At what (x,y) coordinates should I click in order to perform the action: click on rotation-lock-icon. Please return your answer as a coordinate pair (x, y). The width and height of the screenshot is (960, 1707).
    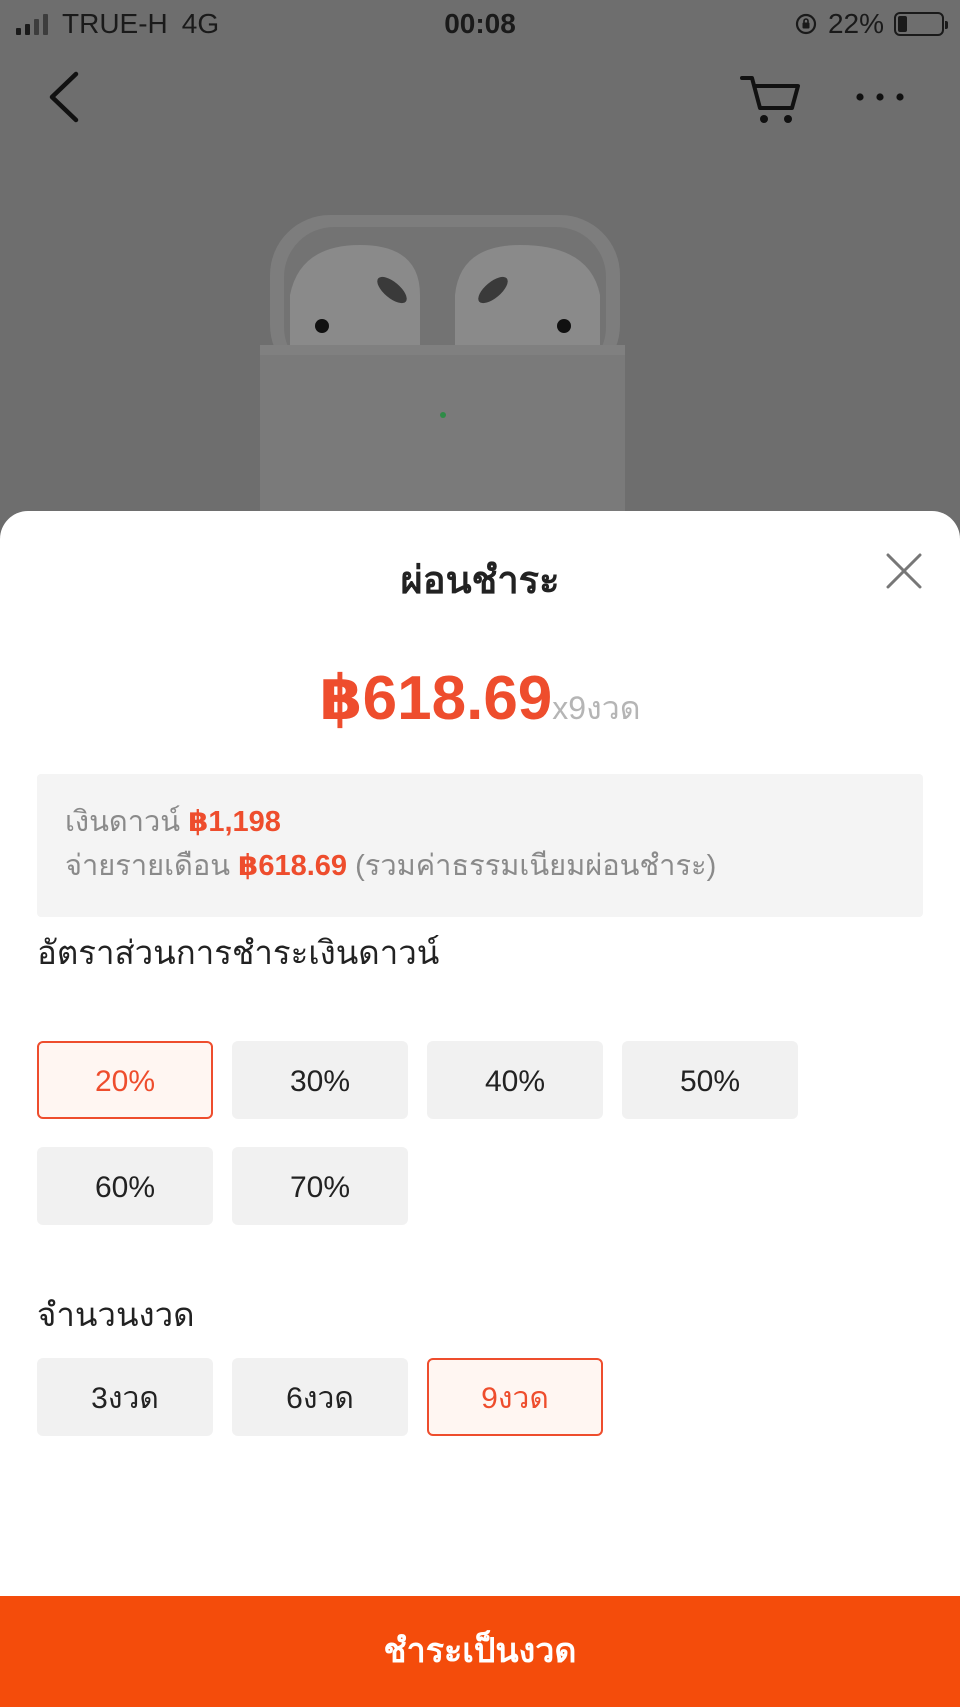
    Looking at the image, I should click on (806, 24).